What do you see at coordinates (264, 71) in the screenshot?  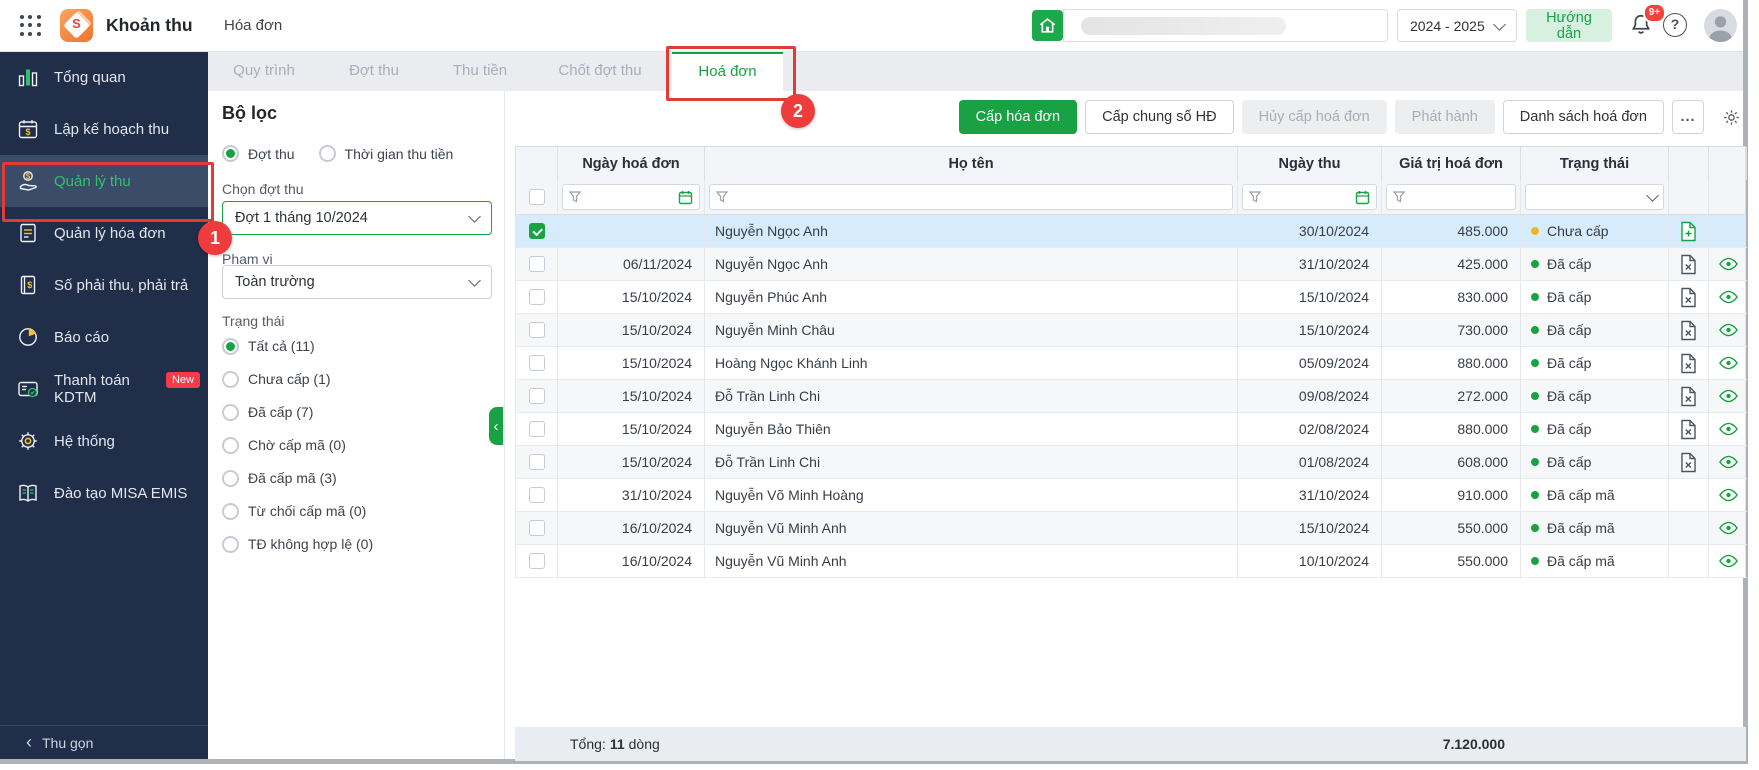 I see `tab-quy-trinh: Quy trình` at bounding box center [264, 71].